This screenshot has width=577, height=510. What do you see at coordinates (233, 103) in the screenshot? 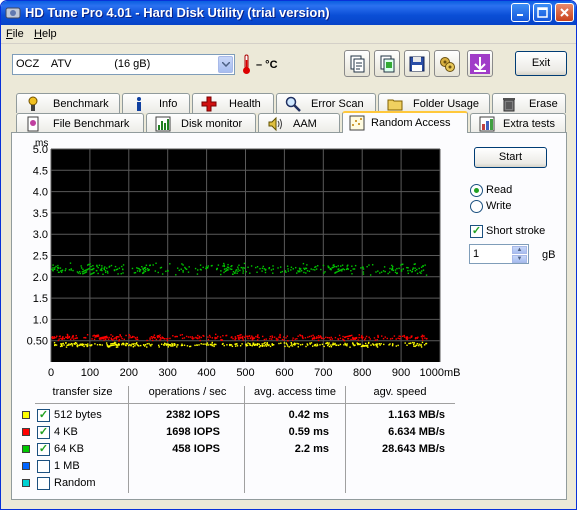
I see `tab-health: Health` at bounding box center [233, 103].